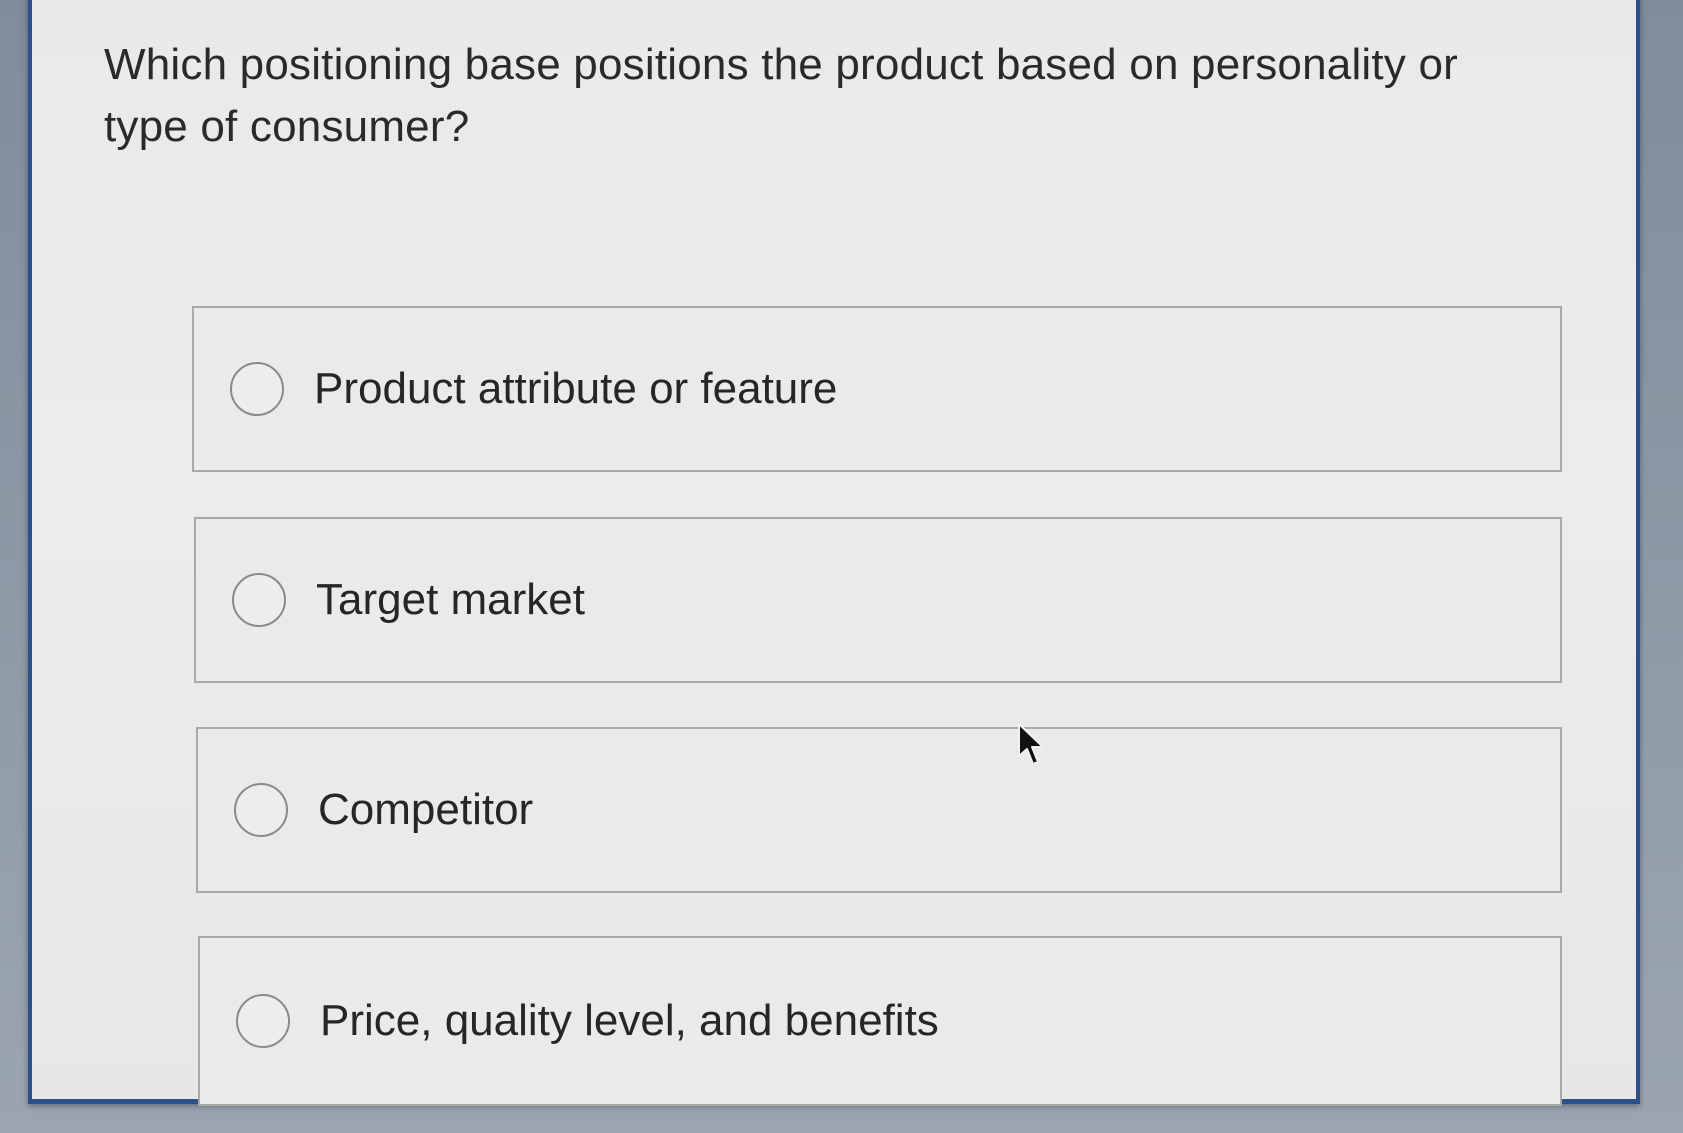 The image size is (1683, 1133). I want to click on answer-option-label: Target market, so click(450, 599).